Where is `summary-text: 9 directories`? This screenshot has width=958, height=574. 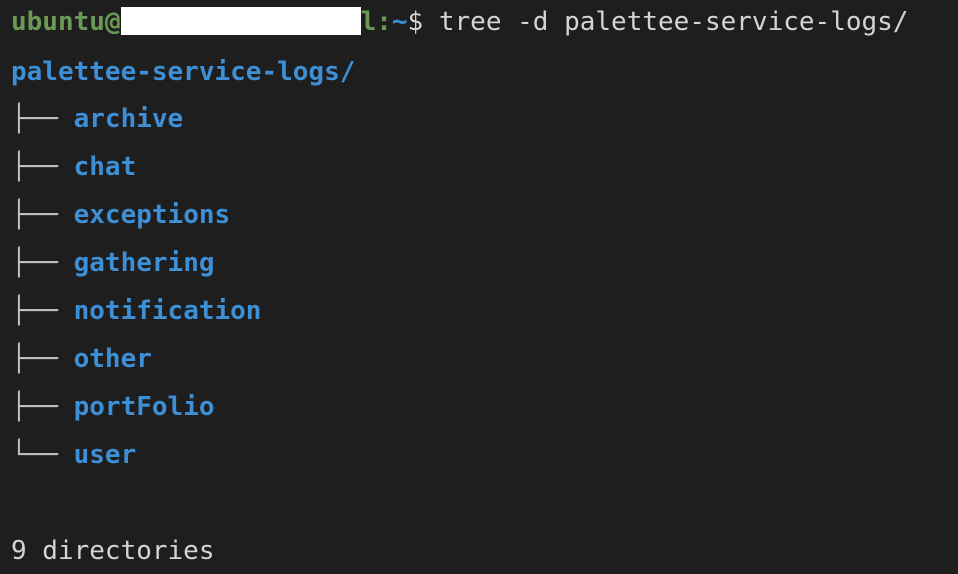
summary-text: 9 directories is located at coordinates (113, 551).